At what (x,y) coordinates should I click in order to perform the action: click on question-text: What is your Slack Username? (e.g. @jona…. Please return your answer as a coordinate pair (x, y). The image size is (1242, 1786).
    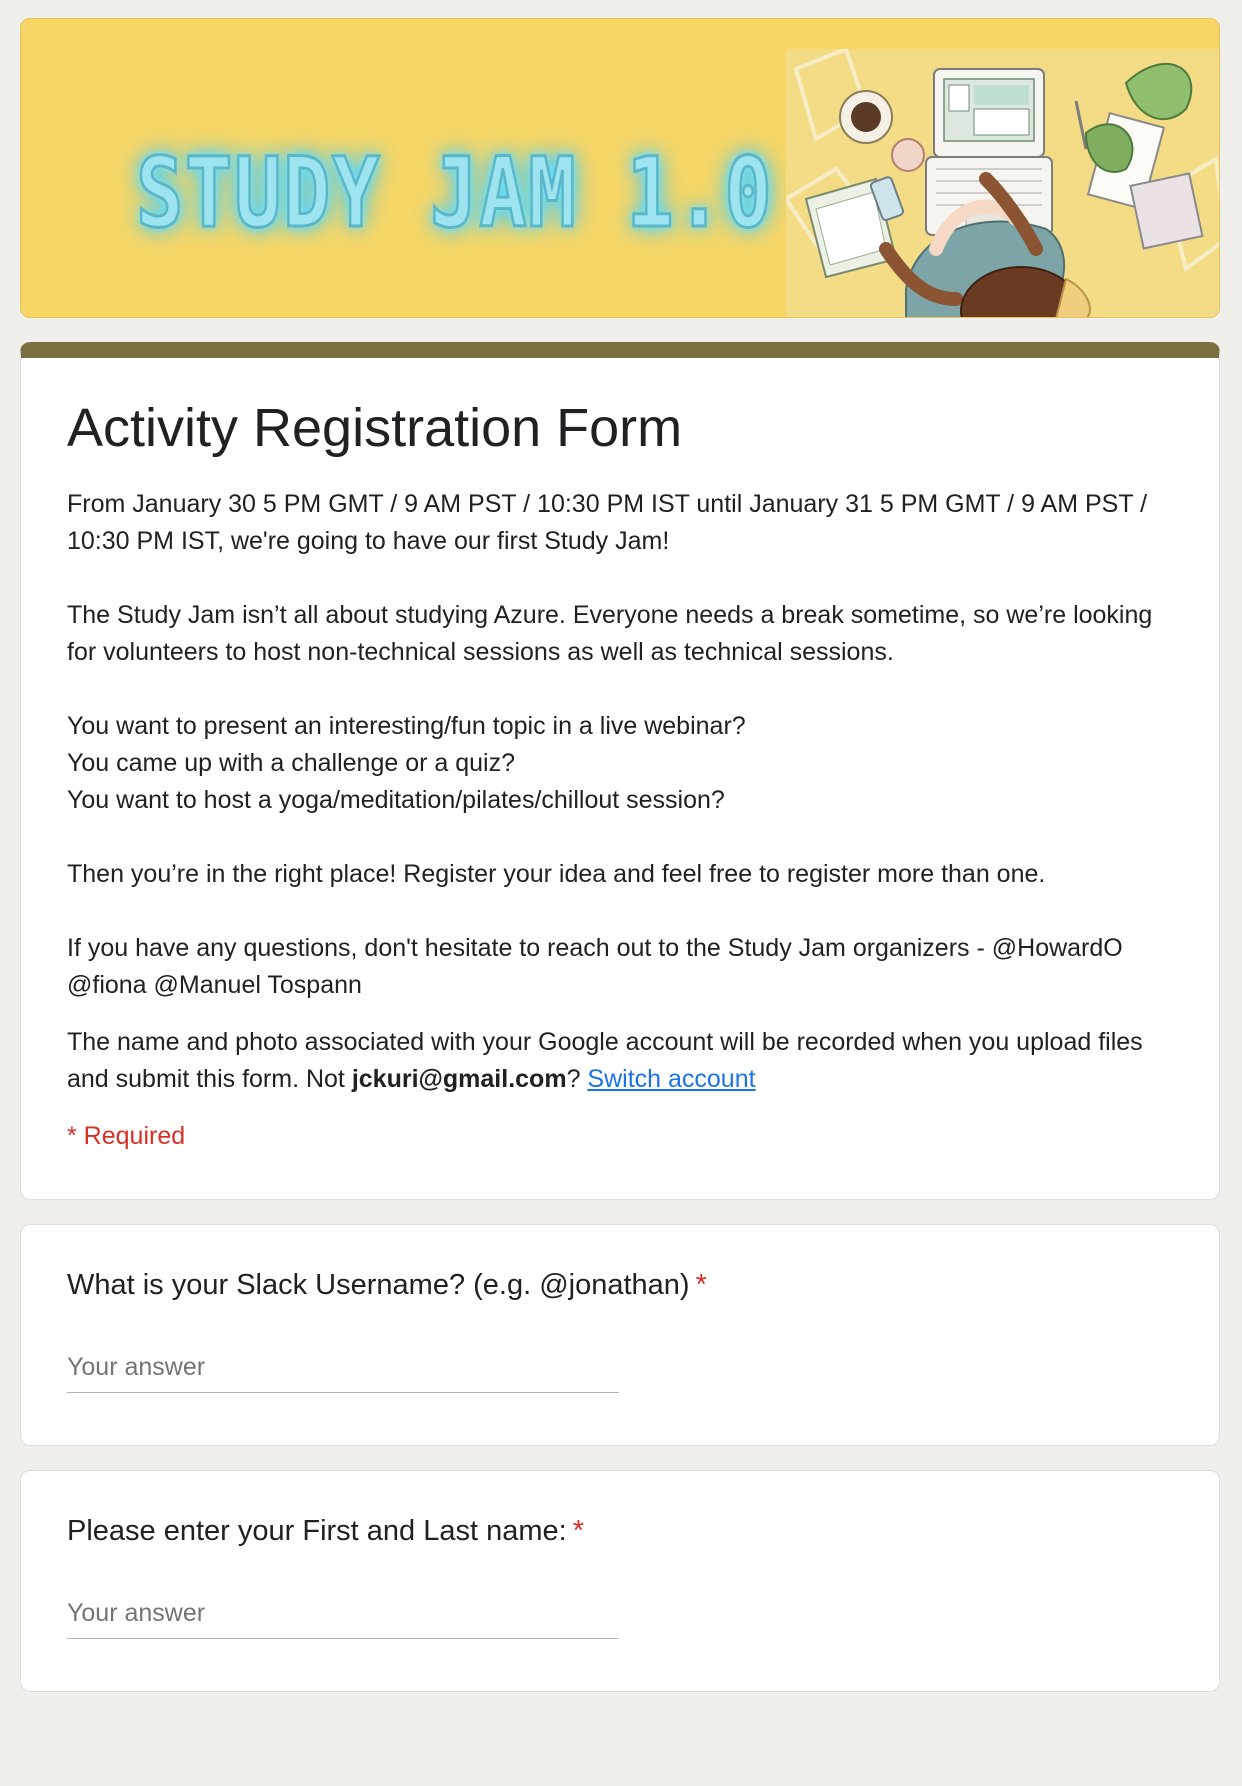
    Looking at the image, I should click on (378, 1285).